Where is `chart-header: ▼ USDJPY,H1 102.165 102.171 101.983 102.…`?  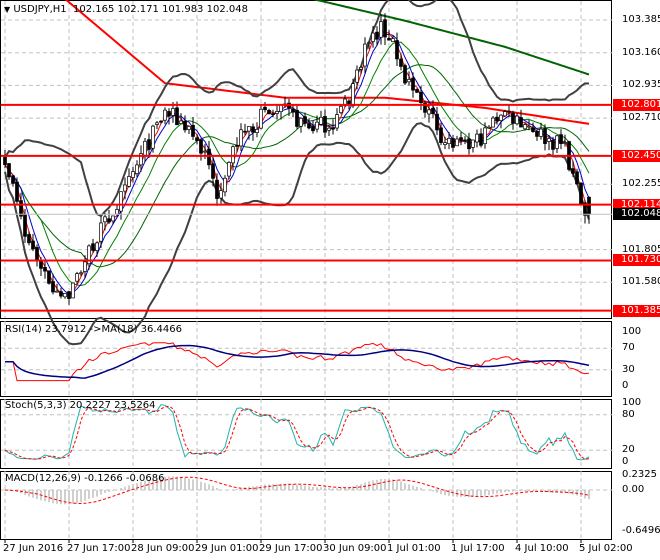 chart-header: ▼ USDJPY,H1 102.165 102.171 101.983 102.… is located at coordinates (126, 9).